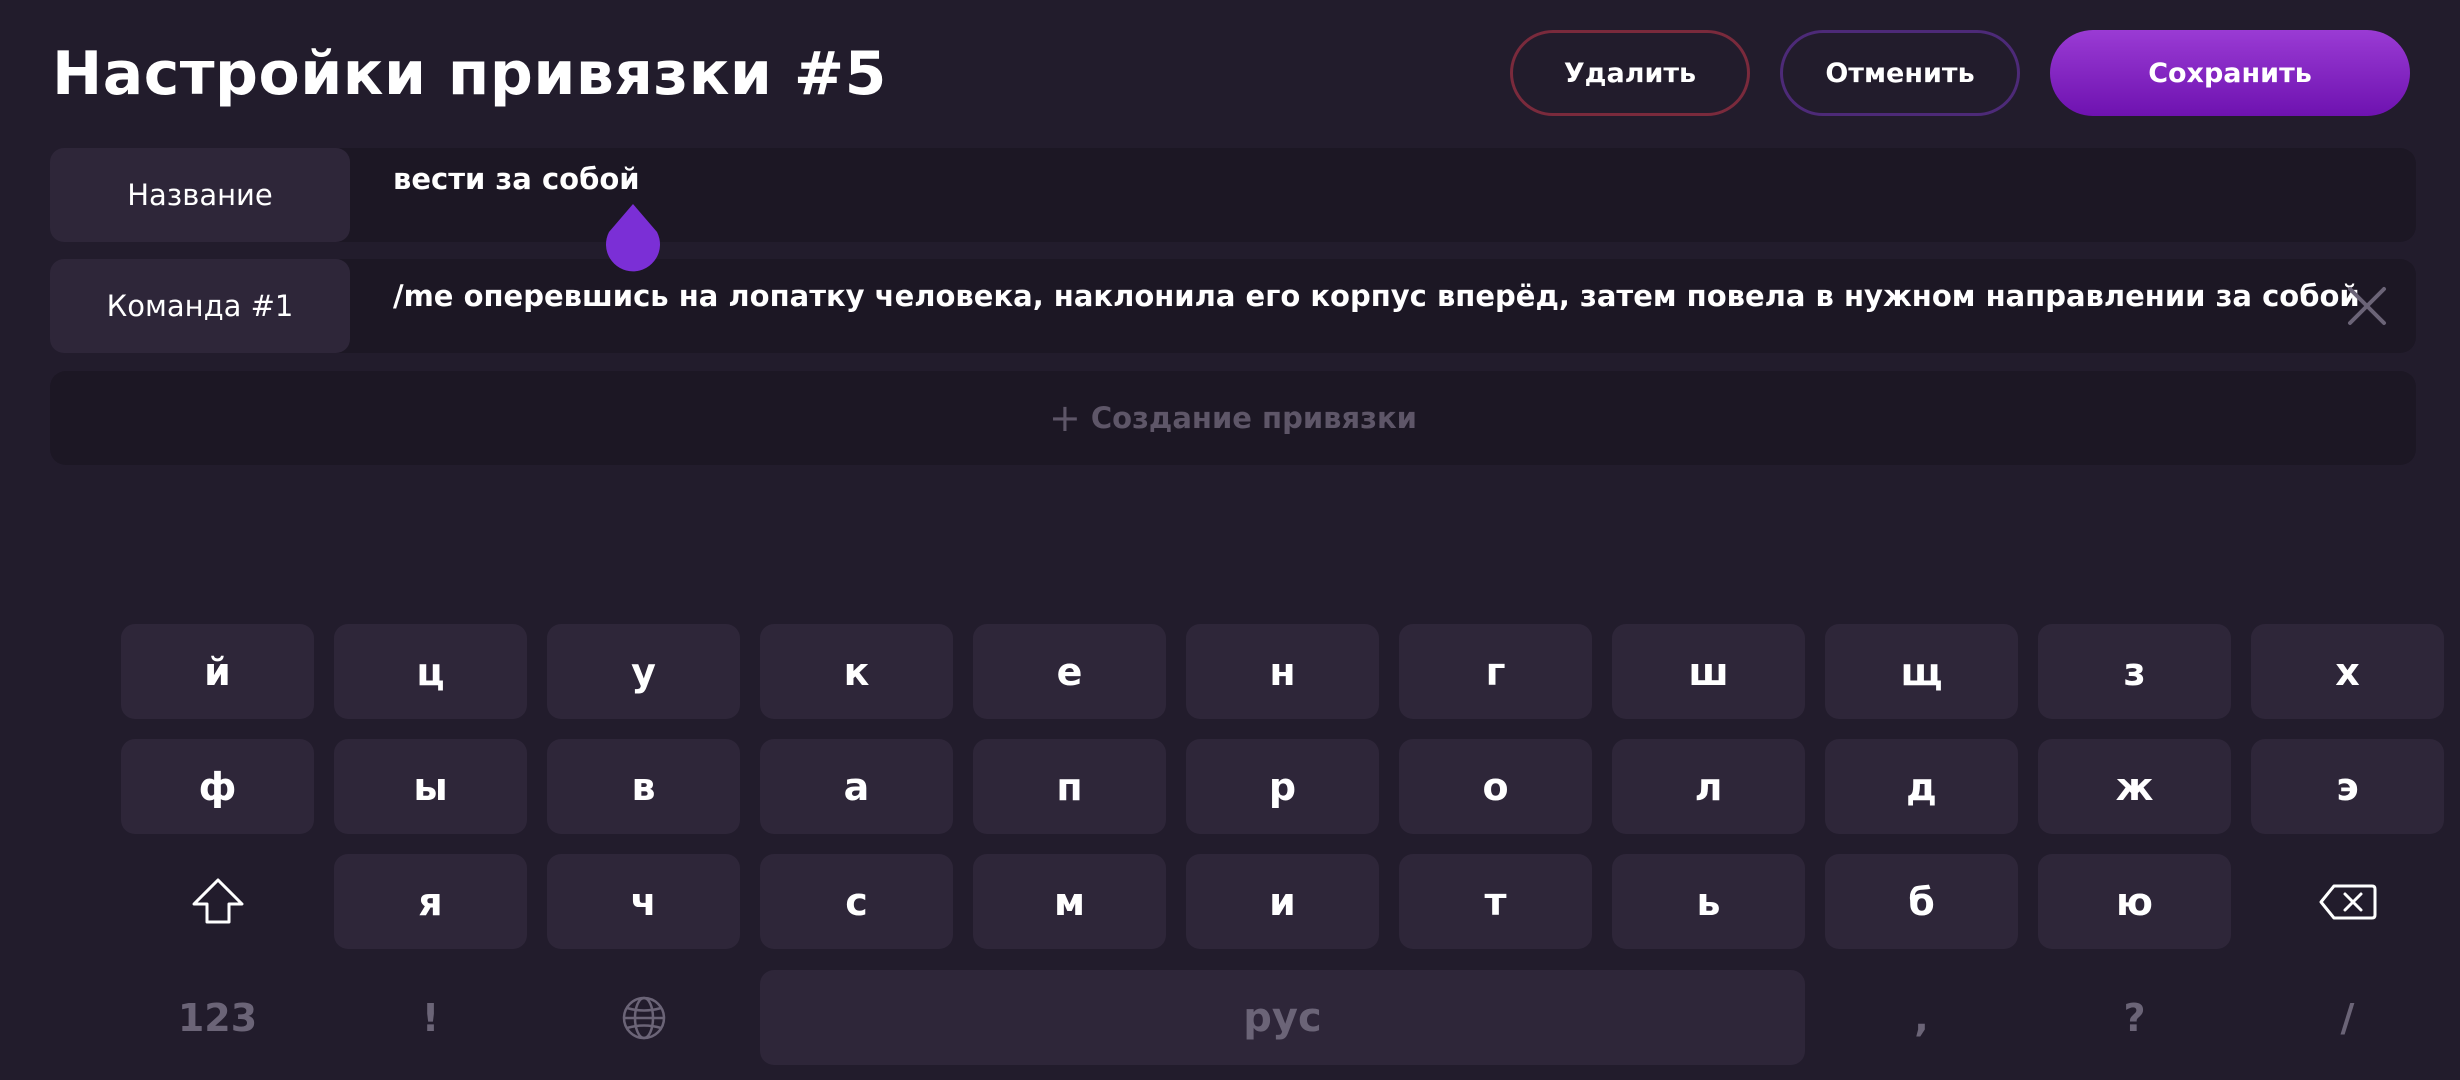 The height and width of the screenshot is (1080, 2460). I want to click on key: ж, so click(2134, 786).